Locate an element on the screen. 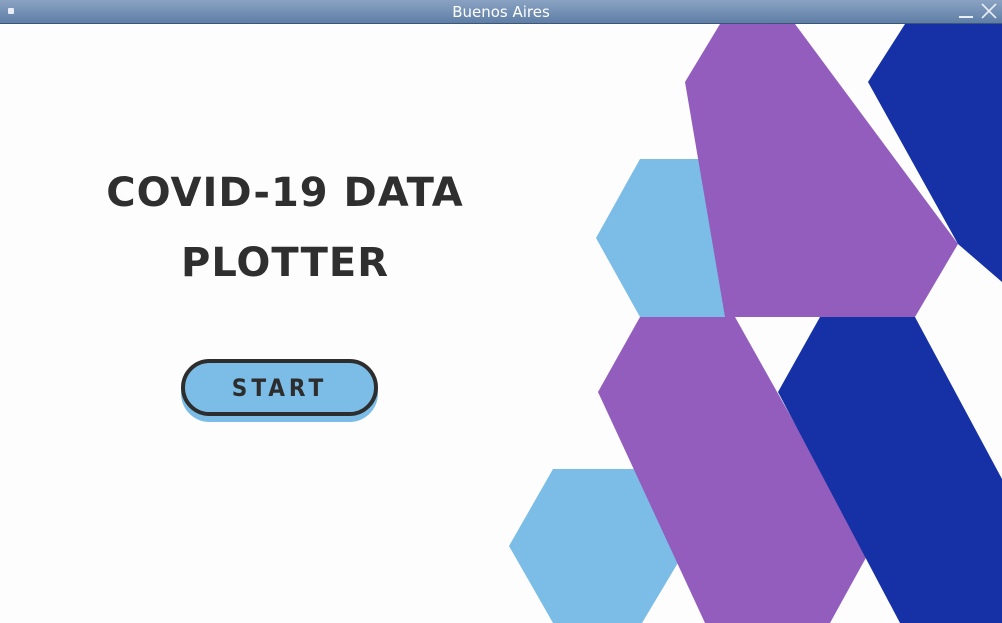  app-title-line1: COVID-19 DATA is located at coordinates (285, 193).